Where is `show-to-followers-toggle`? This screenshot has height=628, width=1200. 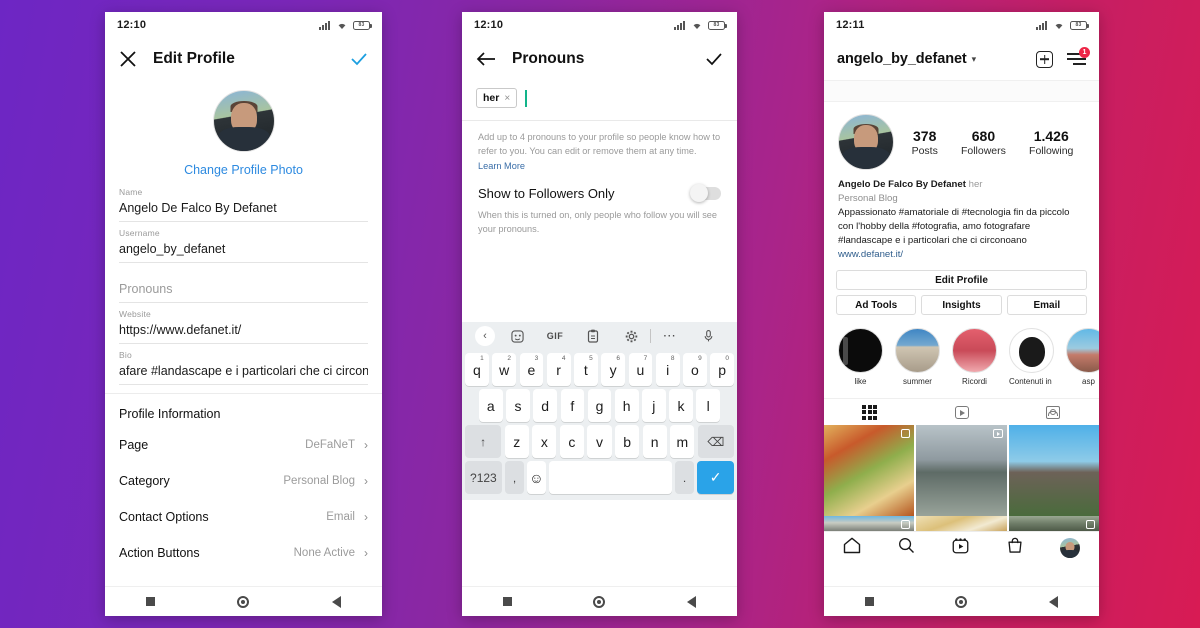
show-to-followers-toggle is located at coordinates (705, 192).